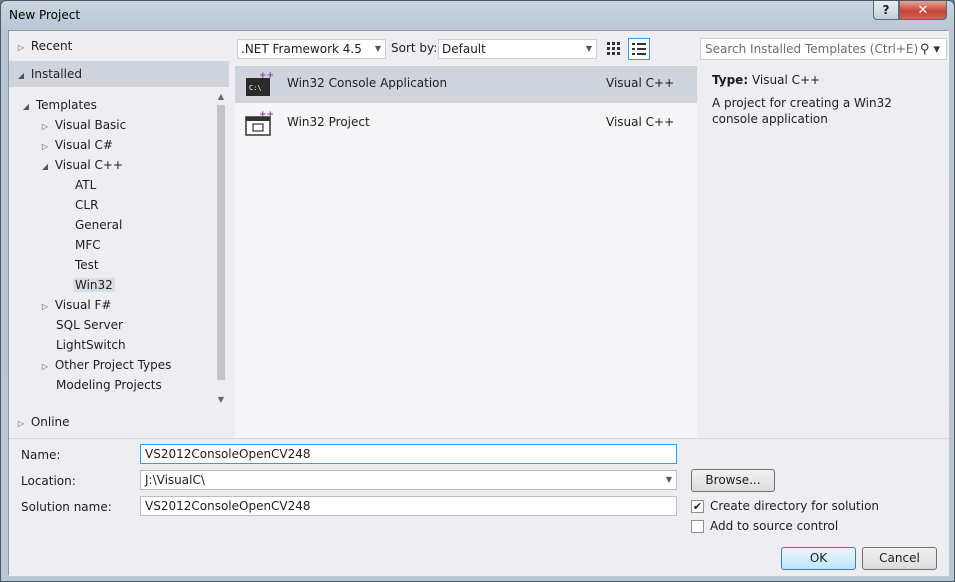  I want to click on tree-recent: ▷ Recent, so click(43, 46).